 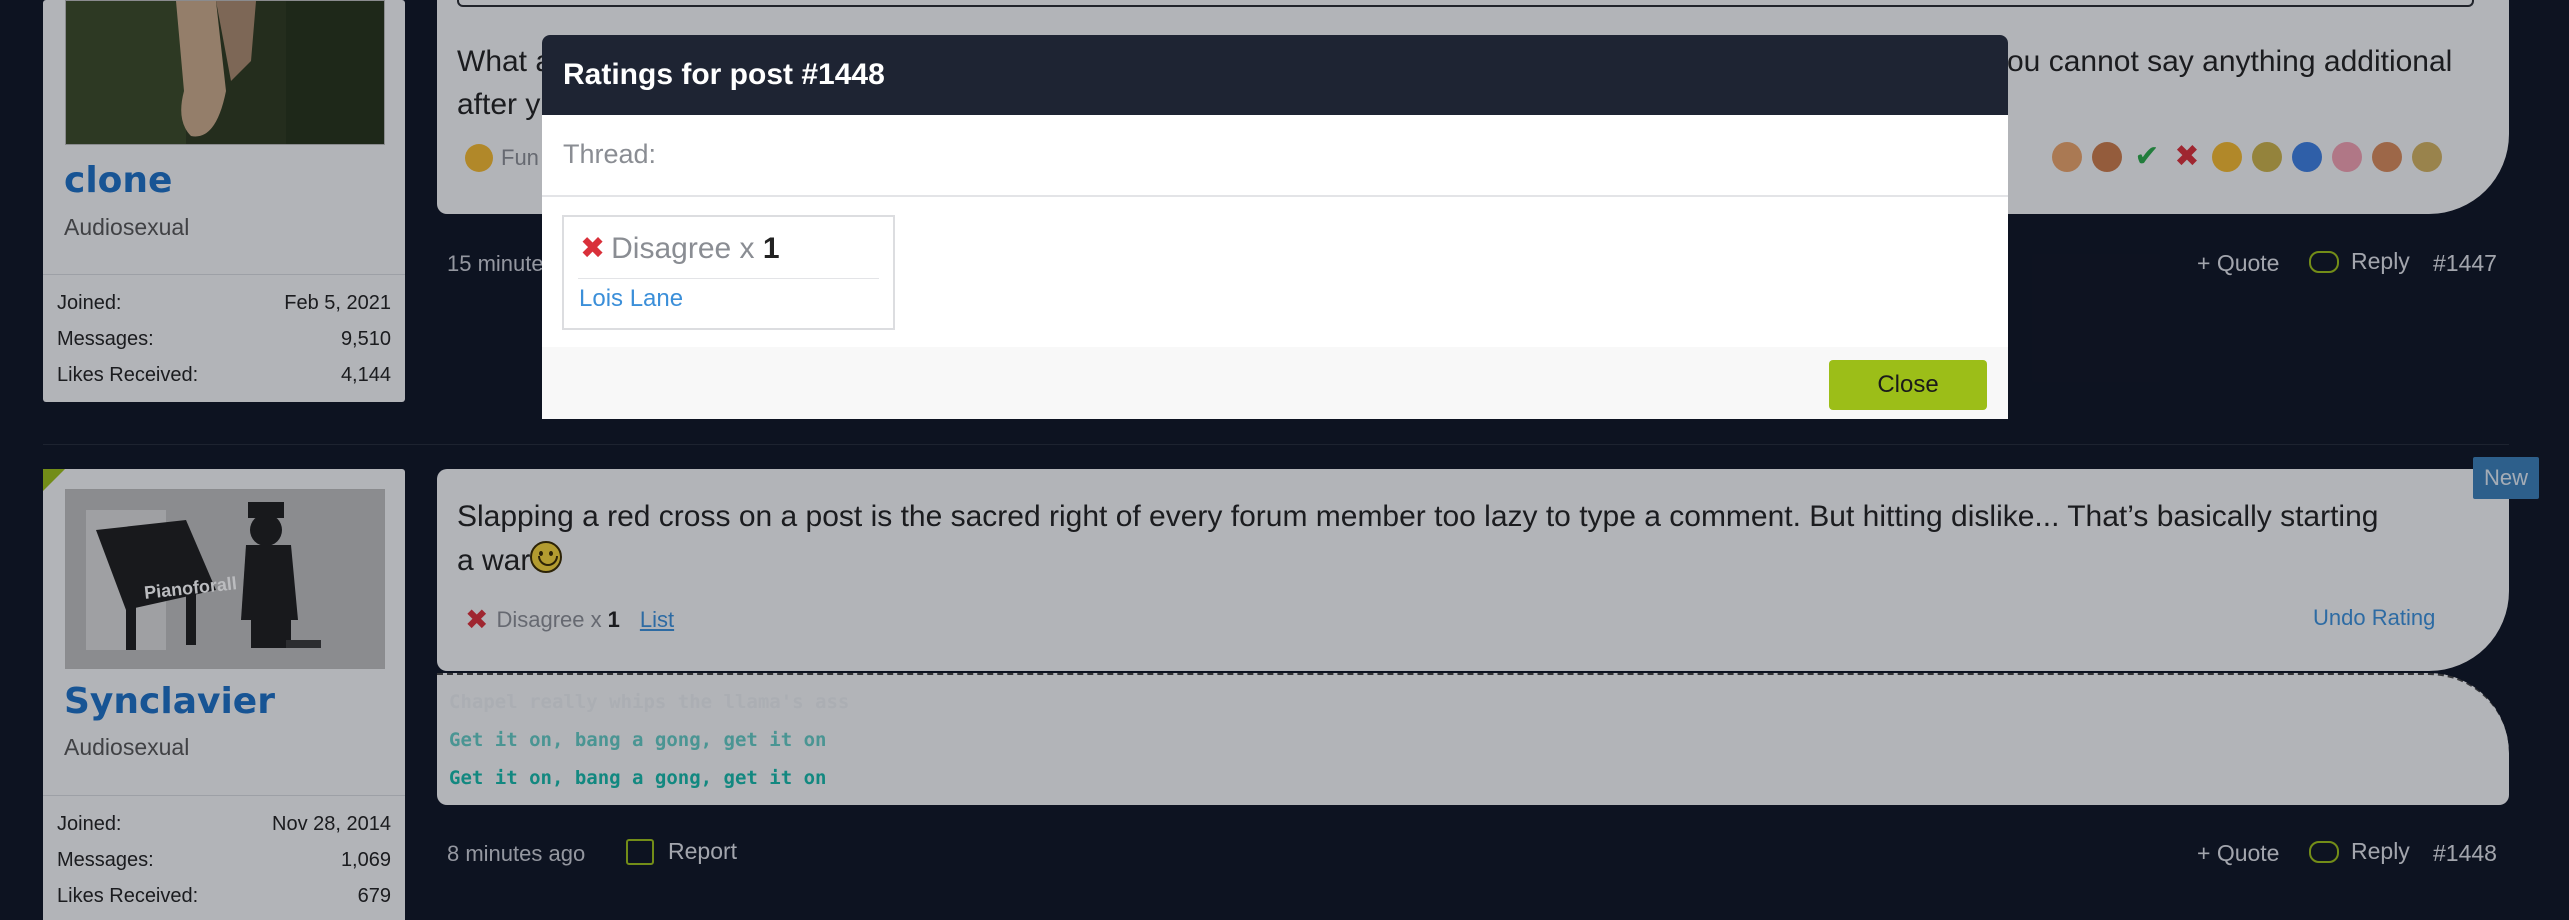 I want to click on rating-label: Disagree x, so click(x=683, y=248).